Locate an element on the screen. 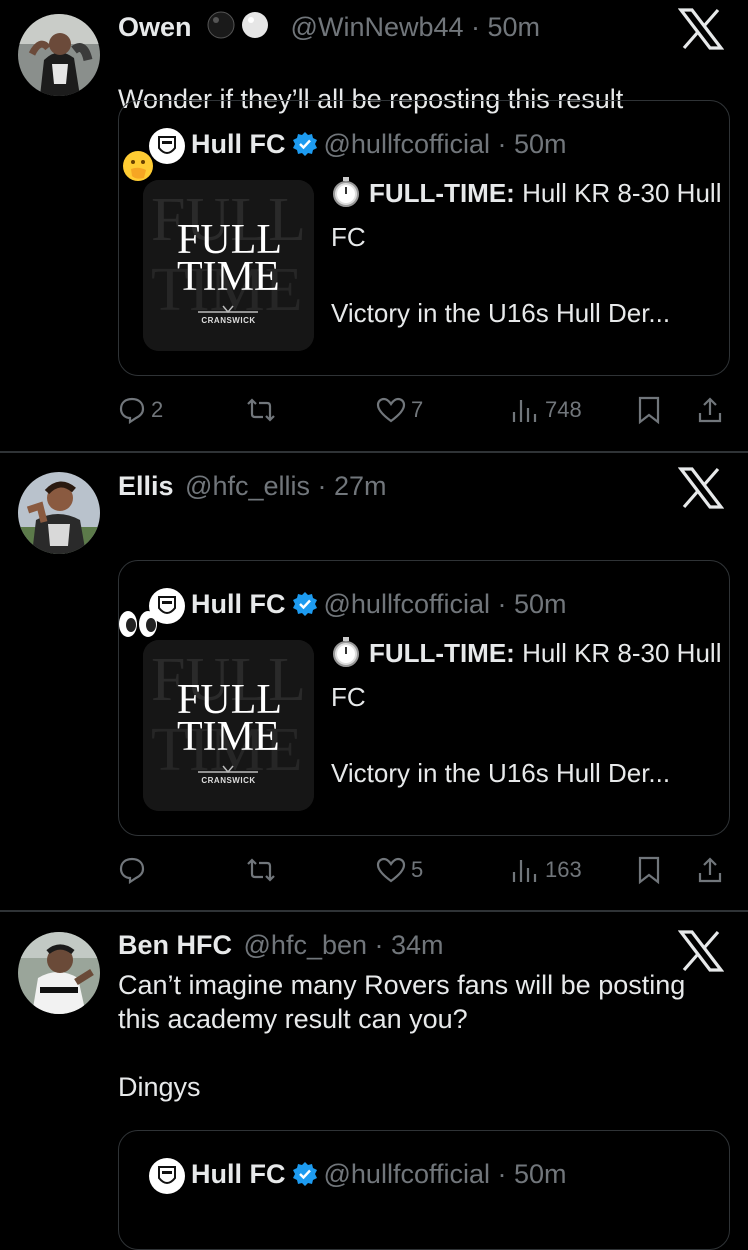  reply-count: 2 is located at coordinates (157, 409).